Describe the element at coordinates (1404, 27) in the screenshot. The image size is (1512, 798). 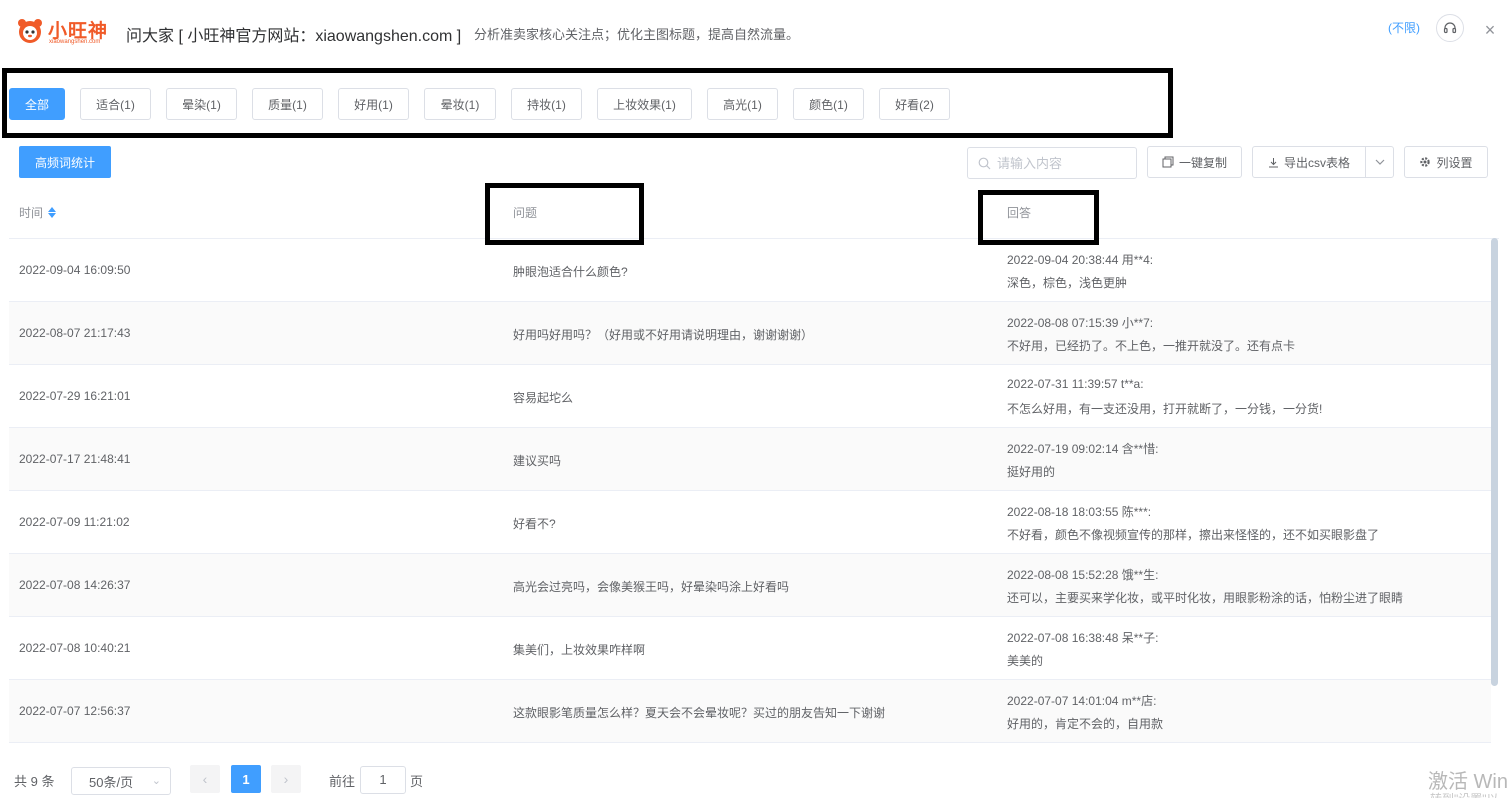
I see `quota-status: (不限)` at that location.